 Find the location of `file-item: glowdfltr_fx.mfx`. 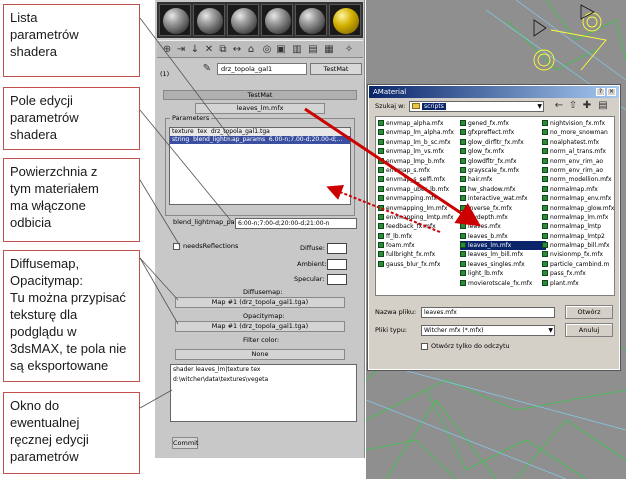

file-item: glowdfltr_fx.mfx is located at coordinates (503, 161).